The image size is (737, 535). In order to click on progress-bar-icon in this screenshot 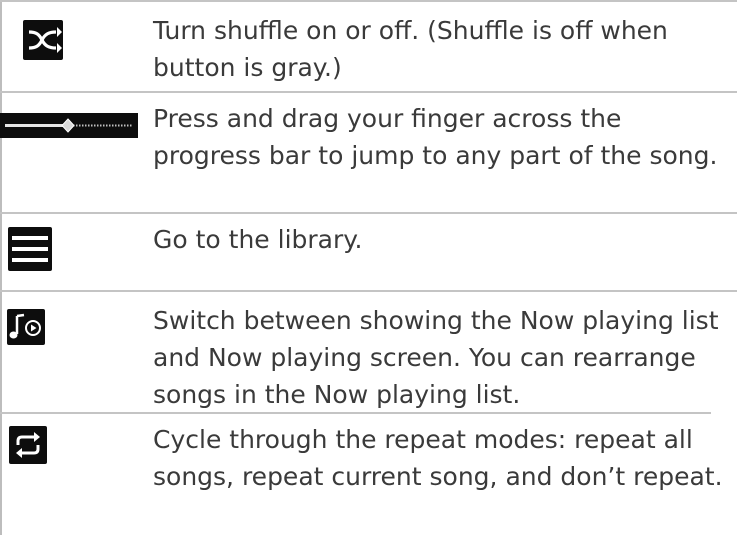, I will do `click(69, 125)`.